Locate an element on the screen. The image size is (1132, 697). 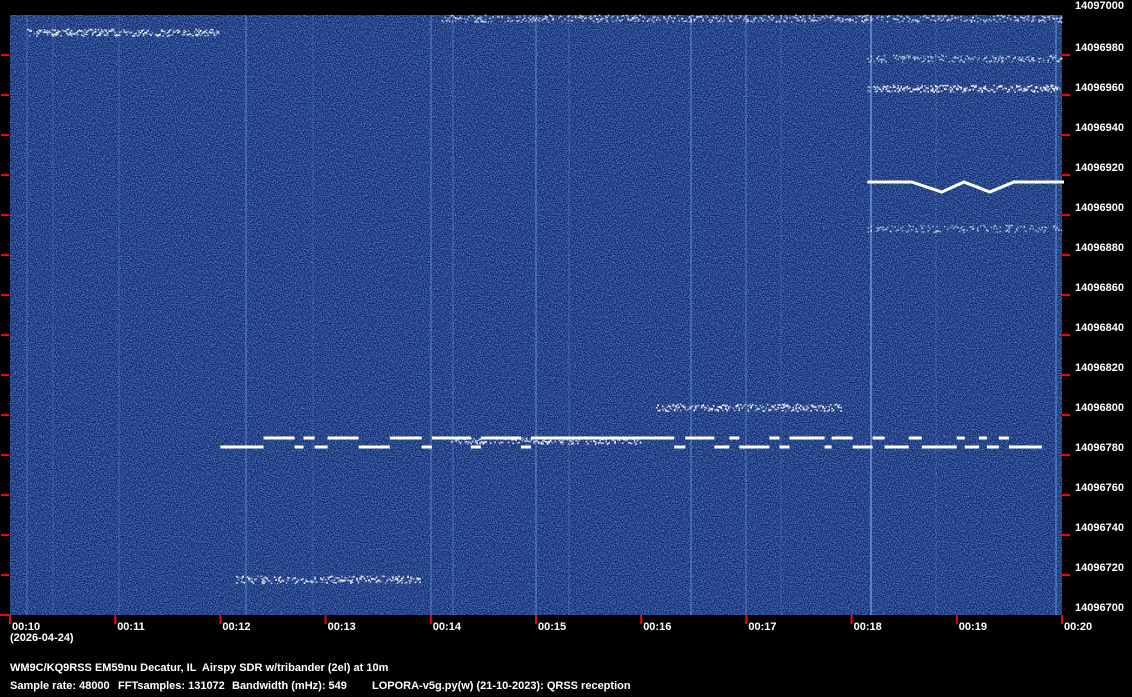
freq-tick-label: 14096820 is located at coordinates (1099, 368).